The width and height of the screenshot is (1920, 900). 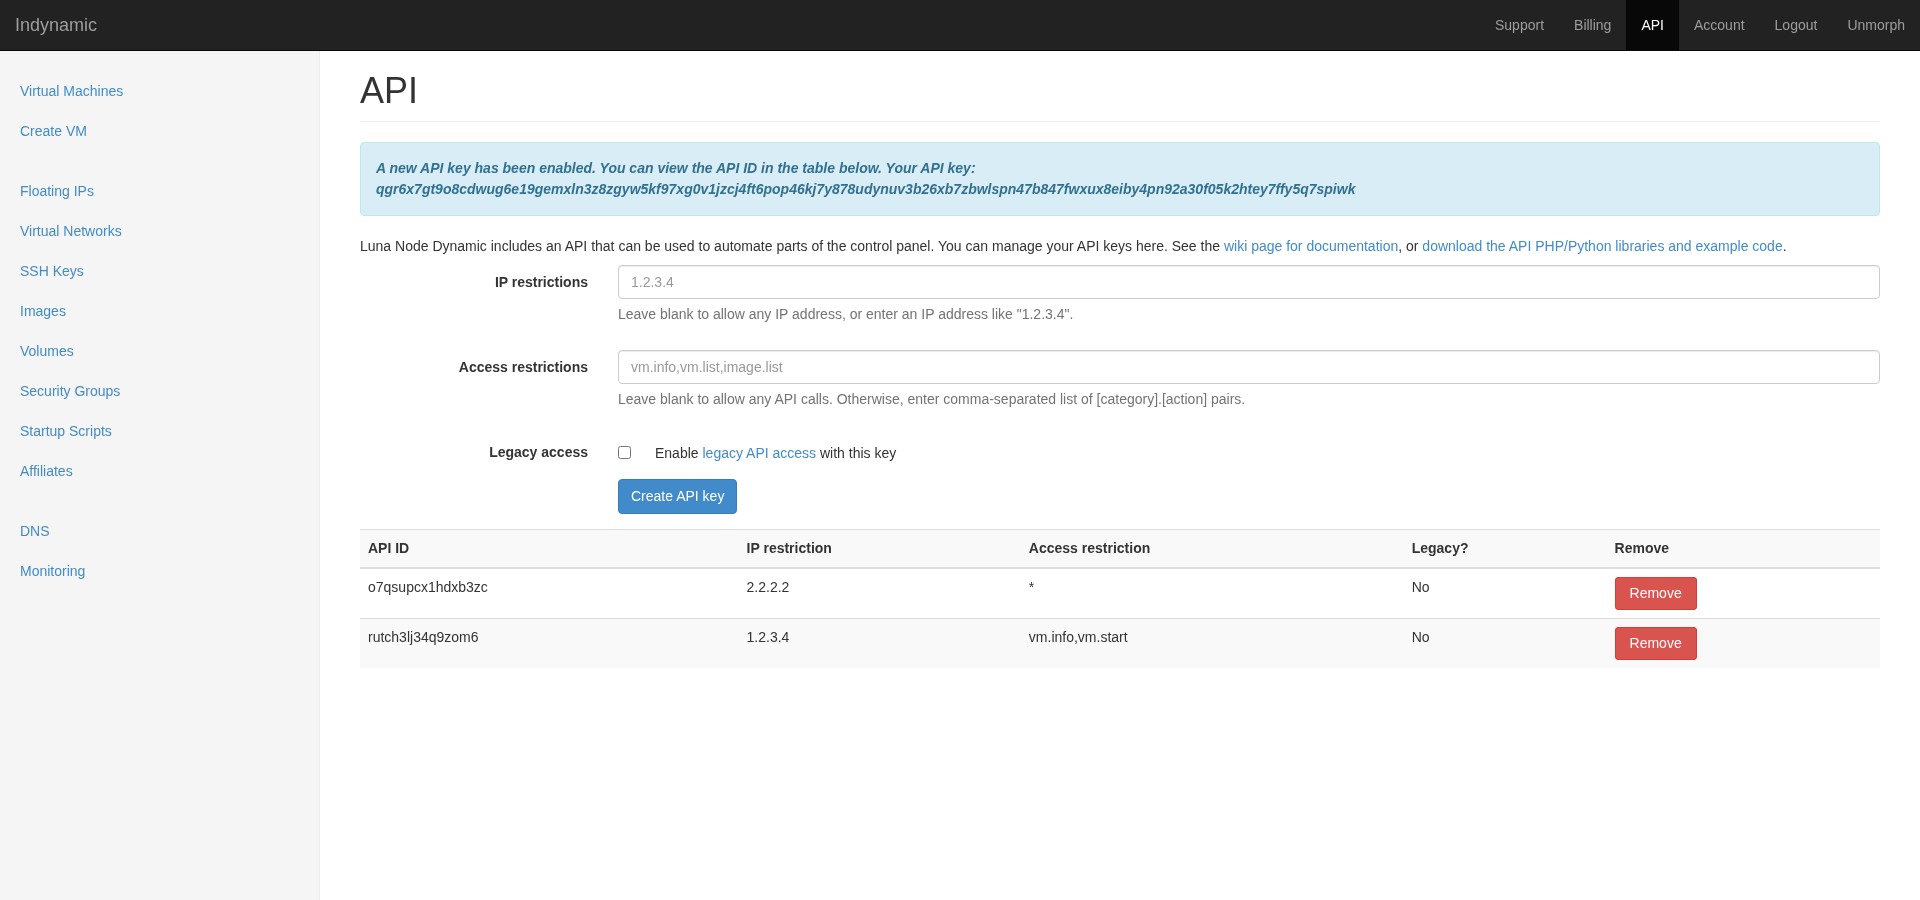 I want to click on table-cell: 1.2.3.4, so click(x=879, y=643).